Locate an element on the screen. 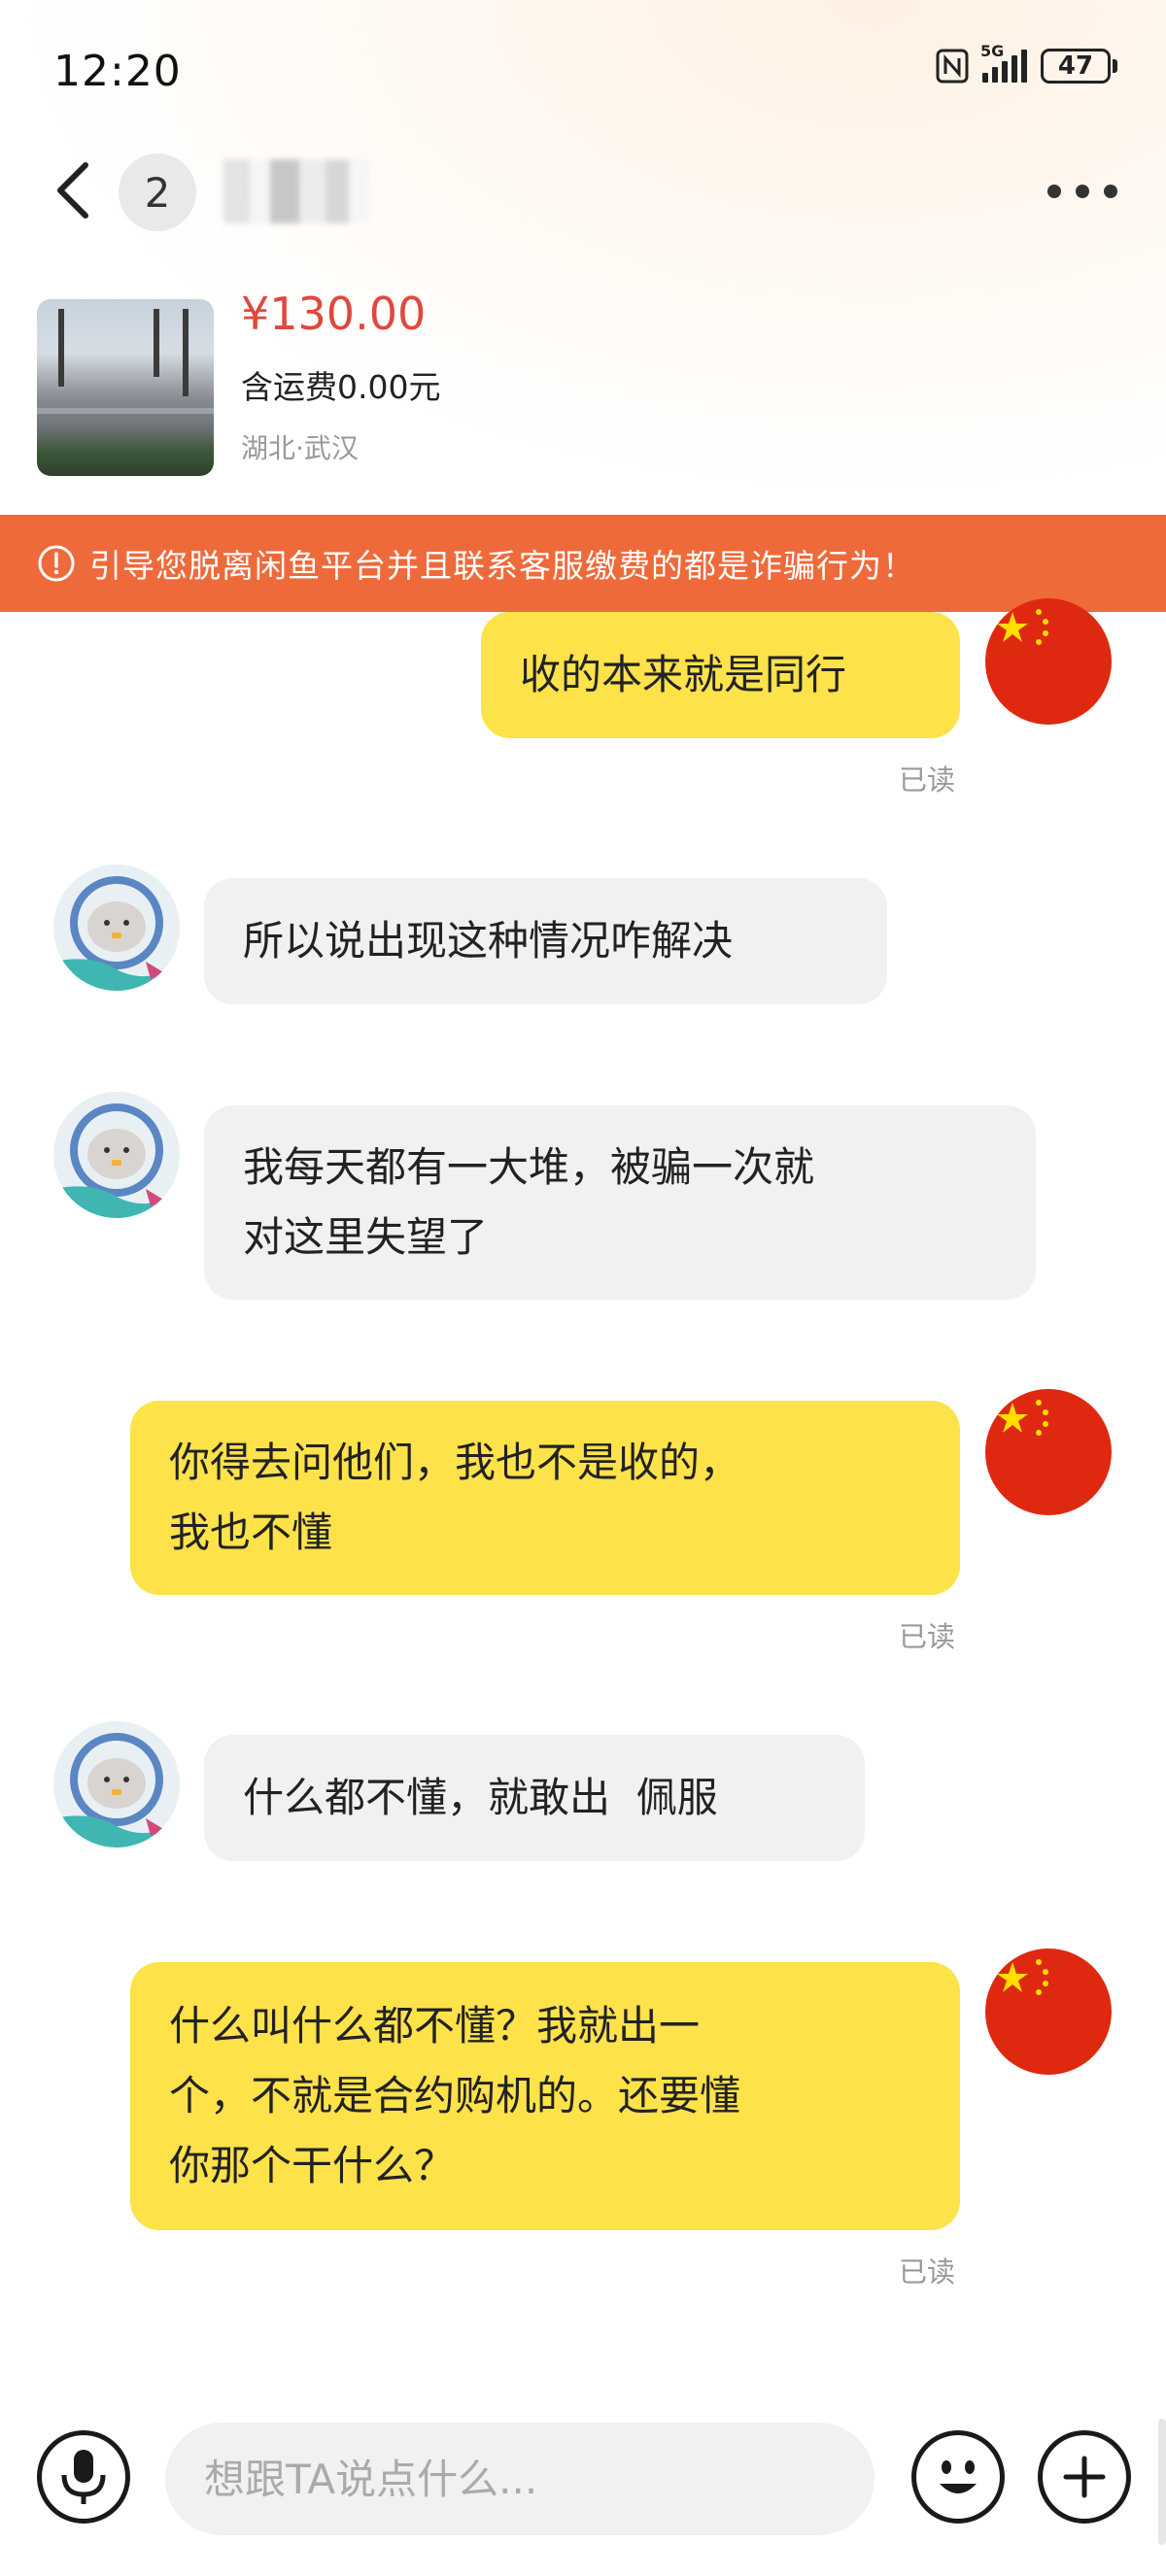 This screenshot has height=2576, width=1166. plus-icon is located at coordinates (1084, 2477).